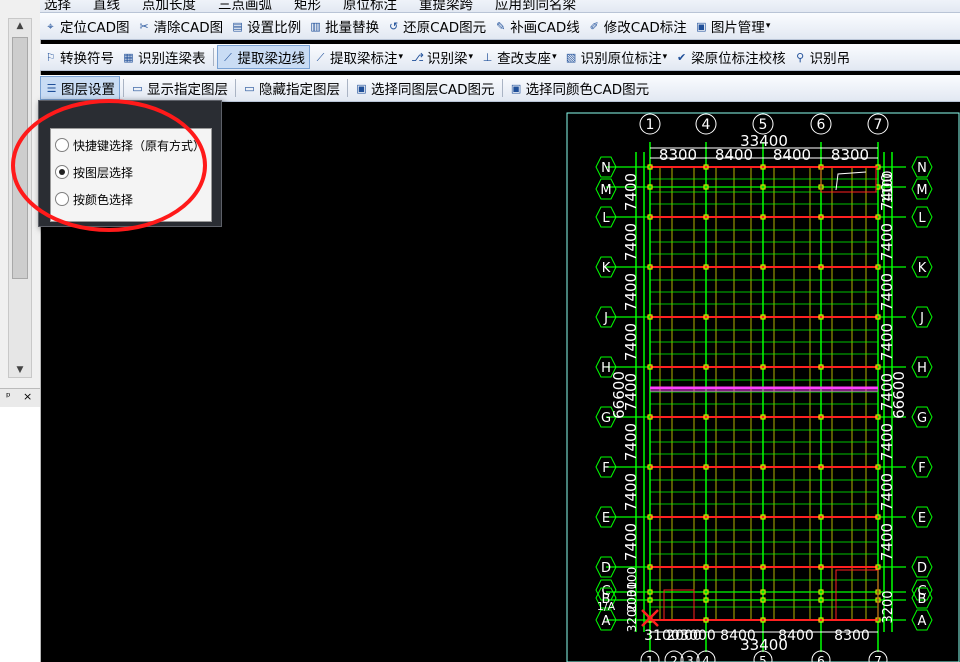  What do you see at coordinates (487, 57) in the screenshot?
I see `support-icon: ⊥` at bounding box center [487, 57].